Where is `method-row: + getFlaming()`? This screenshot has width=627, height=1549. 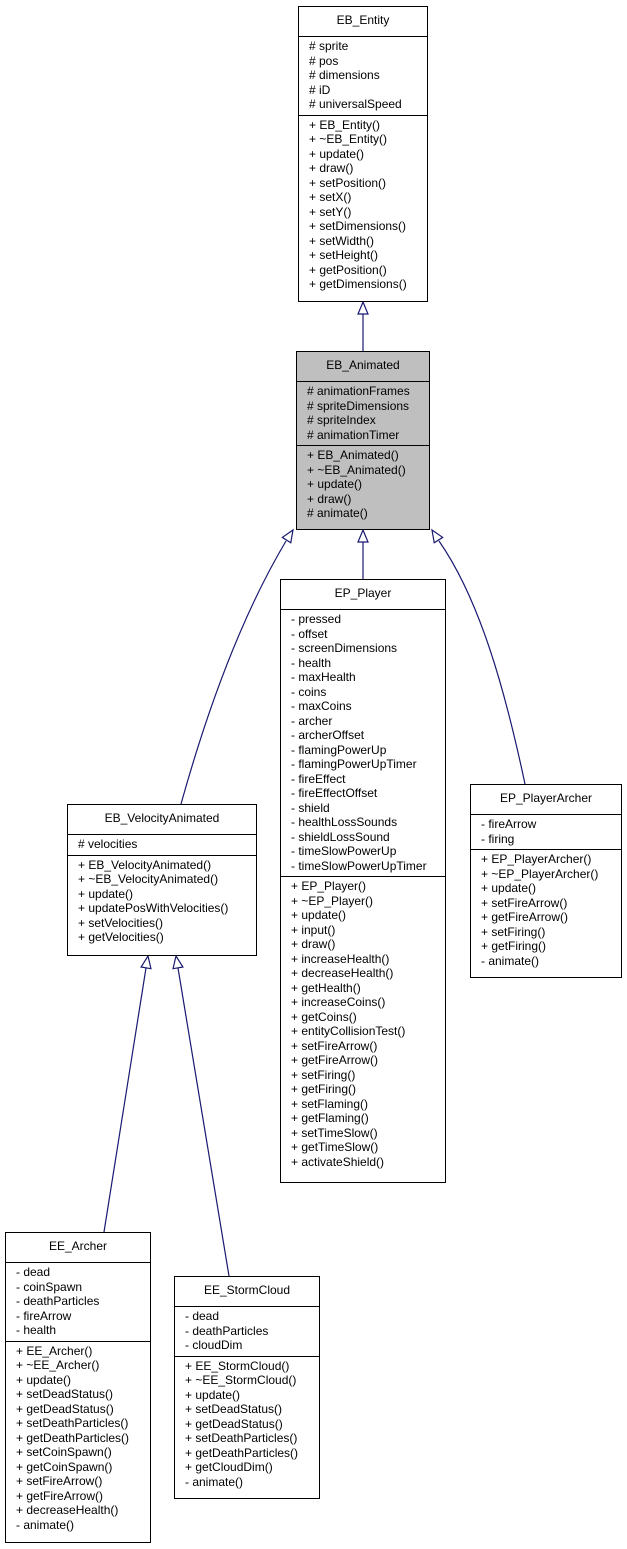
method-row: + getFlaming() is located at coordinates (330, 1118).